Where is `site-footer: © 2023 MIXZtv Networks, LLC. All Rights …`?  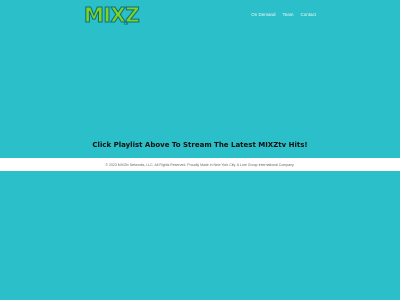 site-footer: © 2023 MIXZtv Networks, LLC. All Rights … is located at coordinates (200, 164).